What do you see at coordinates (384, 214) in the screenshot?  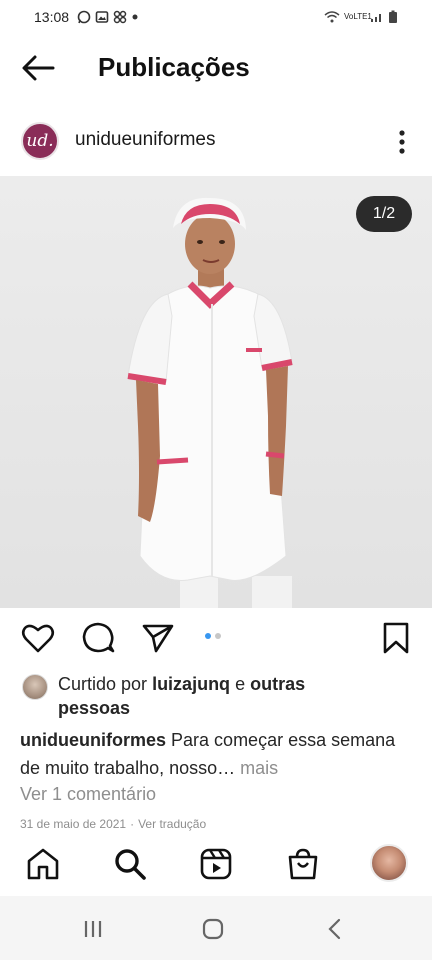 I see `photo-counter: 1/2` at bounding box center [384, 214].